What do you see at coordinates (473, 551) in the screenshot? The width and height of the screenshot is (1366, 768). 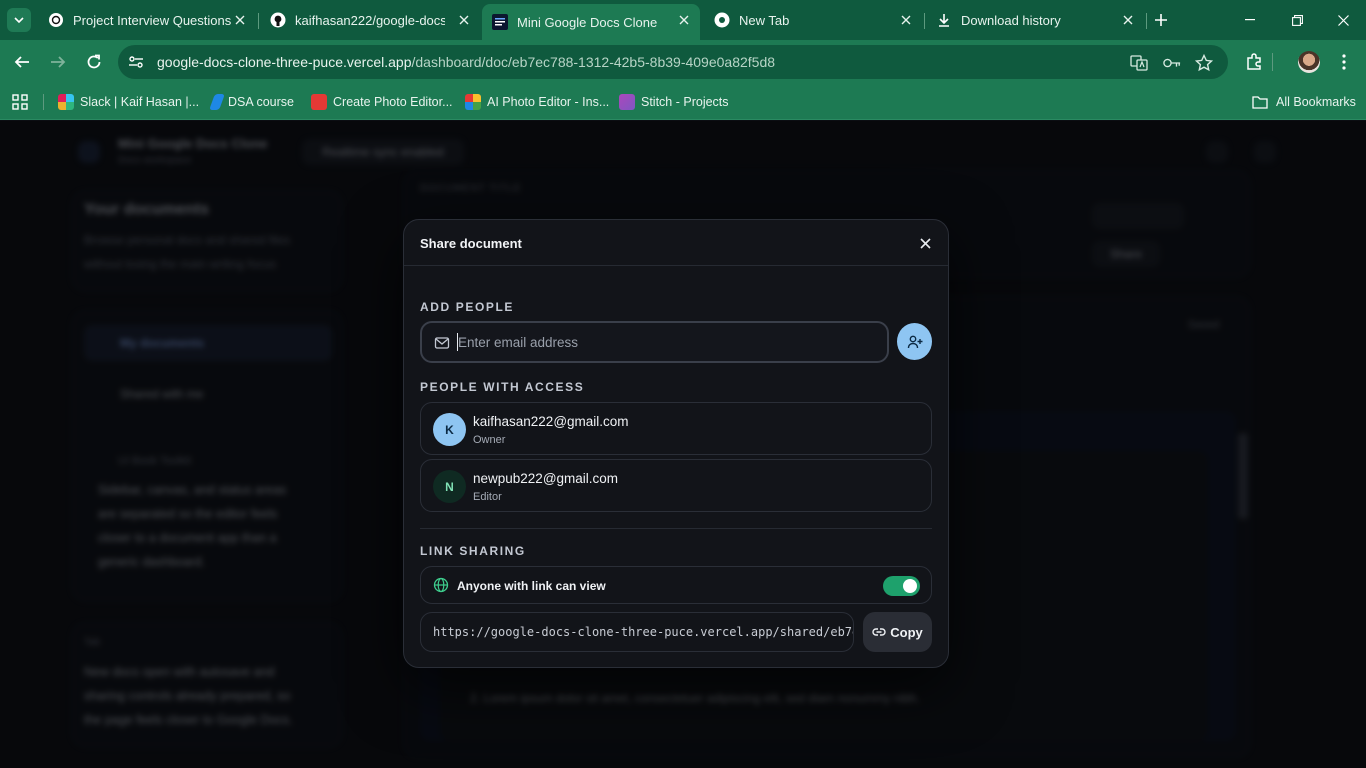 I see `link-sharing-label: LINK SHARING` at bounding box center [473, 551].